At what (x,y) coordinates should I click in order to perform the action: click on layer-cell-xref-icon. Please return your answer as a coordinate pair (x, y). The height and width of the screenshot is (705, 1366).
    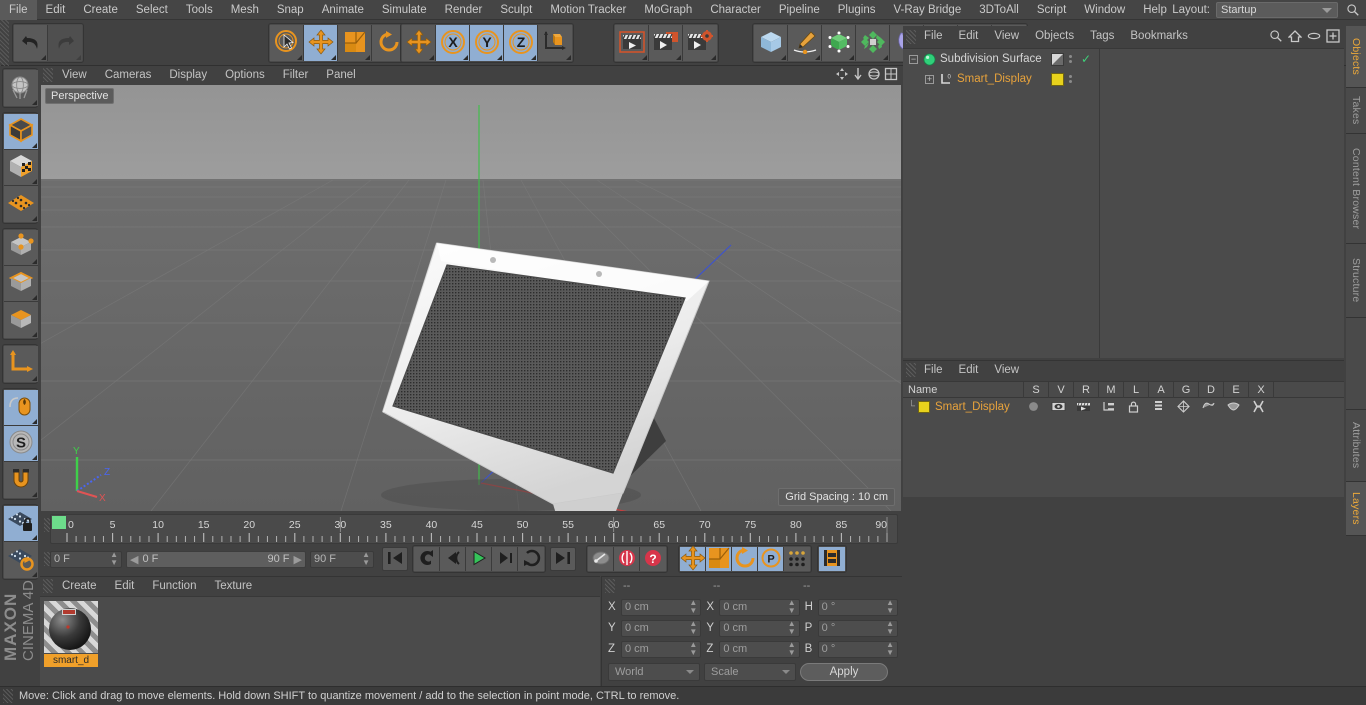
    Looking at the image, I should click on (1258, 406).